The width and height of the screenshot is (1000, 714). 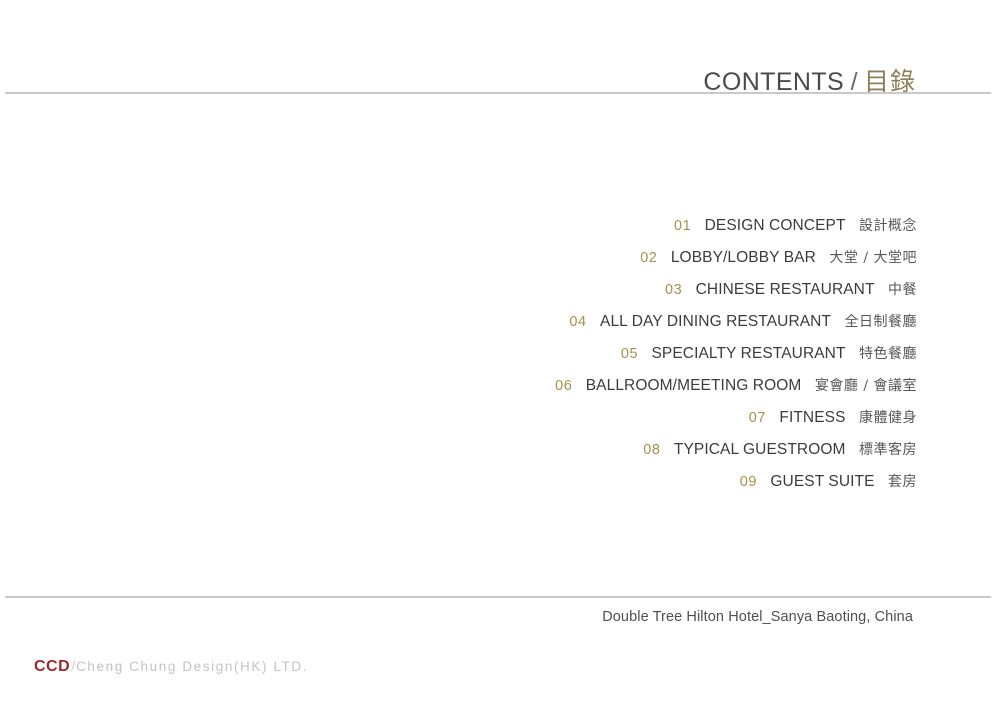 What do you see at coordinates (775, 225) in the screenshot?
I see `toc-entry-english: DESIGN CONCEPT` at bounding box center [775, 225].